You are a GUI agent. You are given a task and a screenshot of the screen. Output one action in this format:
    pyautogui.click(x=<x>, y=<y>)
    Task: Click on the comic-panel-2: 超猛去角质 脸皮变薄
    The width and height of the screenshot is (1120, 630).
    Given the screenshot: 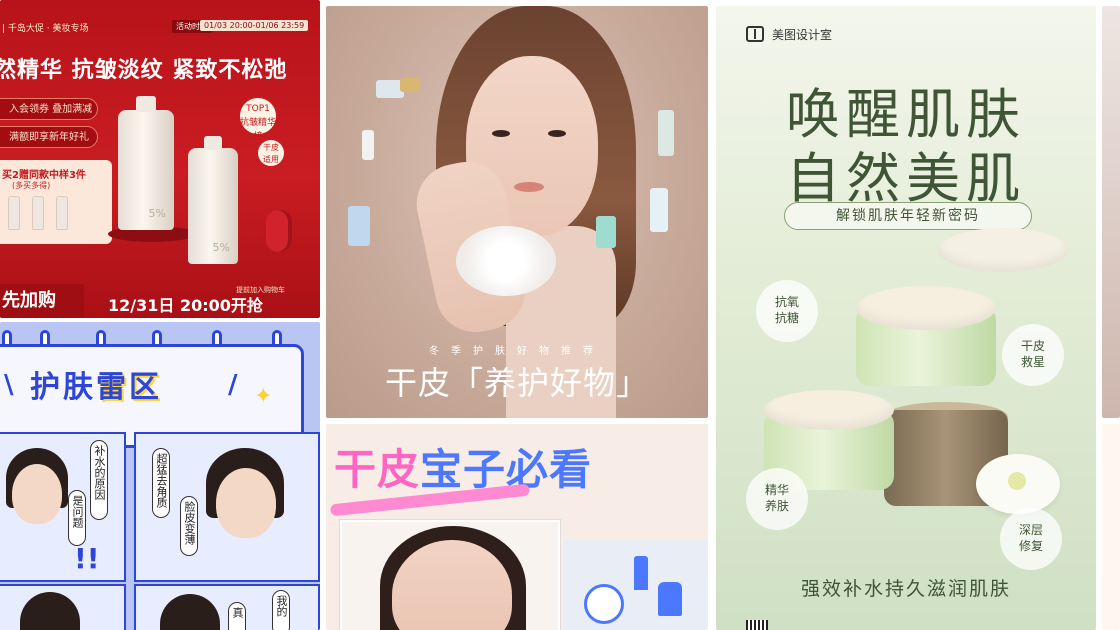 What is the action you would take?
    pyautogui.click(x=227, y=507)
    